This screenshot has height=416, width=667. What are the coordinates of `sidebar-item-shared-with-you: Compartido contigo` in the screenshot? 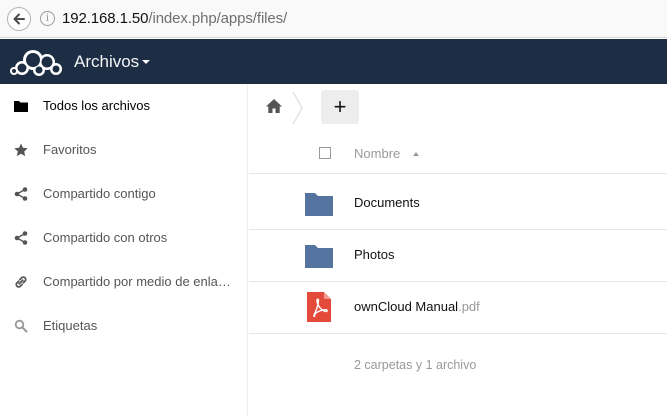 It's located at (123, 194).